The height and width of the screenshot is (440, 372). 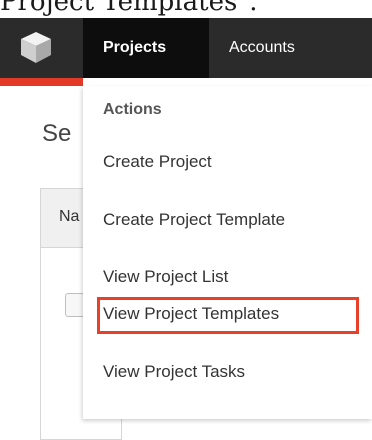 What do you see at coordinates (129, 8) in the screenshot?
I see `caption-text: Project Templates".` at bounding box center [129, 8].